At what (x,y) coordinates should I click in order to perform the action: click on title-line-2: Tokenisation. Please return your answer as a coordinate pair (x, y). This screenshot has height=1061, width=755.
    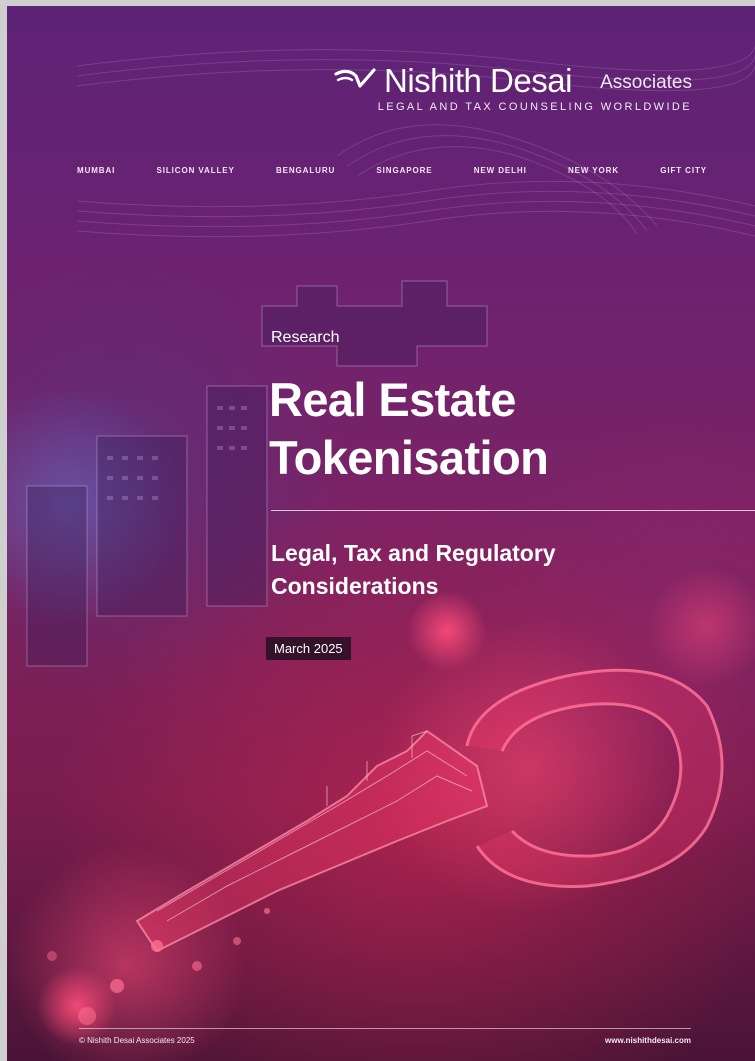
    Looking at the image, I should click on (409, 457).